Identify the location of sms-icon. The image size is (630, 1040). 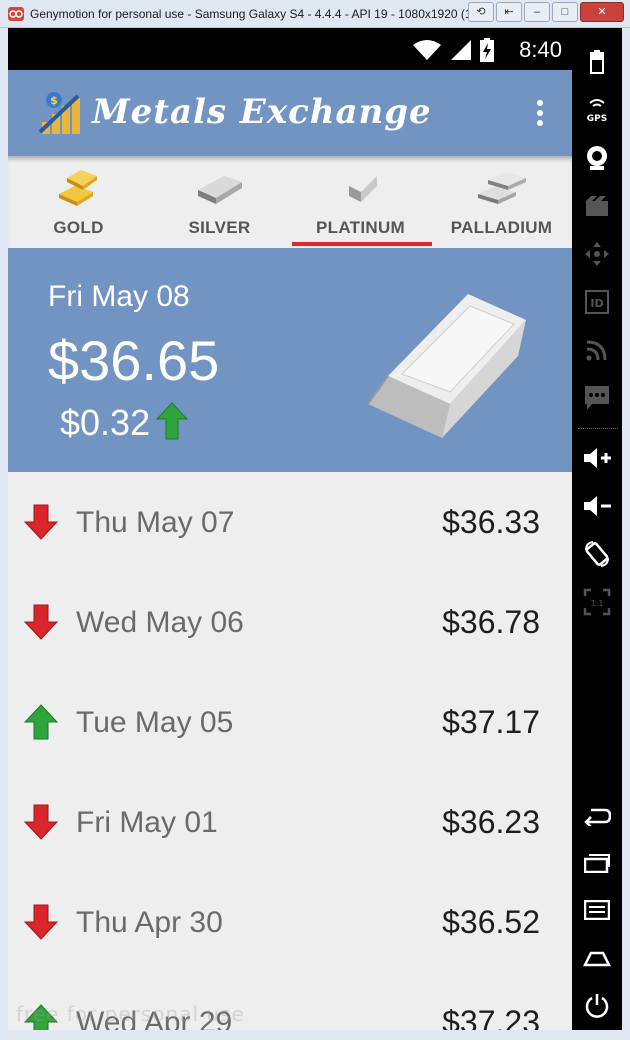
(597, 398).